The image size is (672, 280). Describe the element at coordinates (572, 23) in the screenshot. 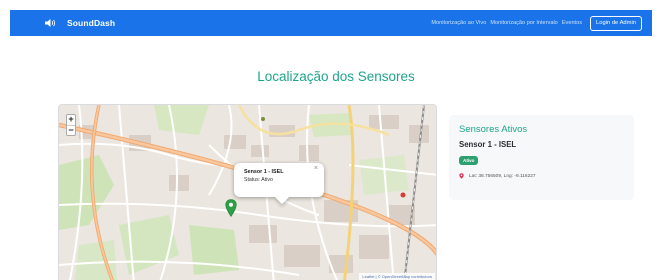

I see `nav-link-events: Eventos` at that location.